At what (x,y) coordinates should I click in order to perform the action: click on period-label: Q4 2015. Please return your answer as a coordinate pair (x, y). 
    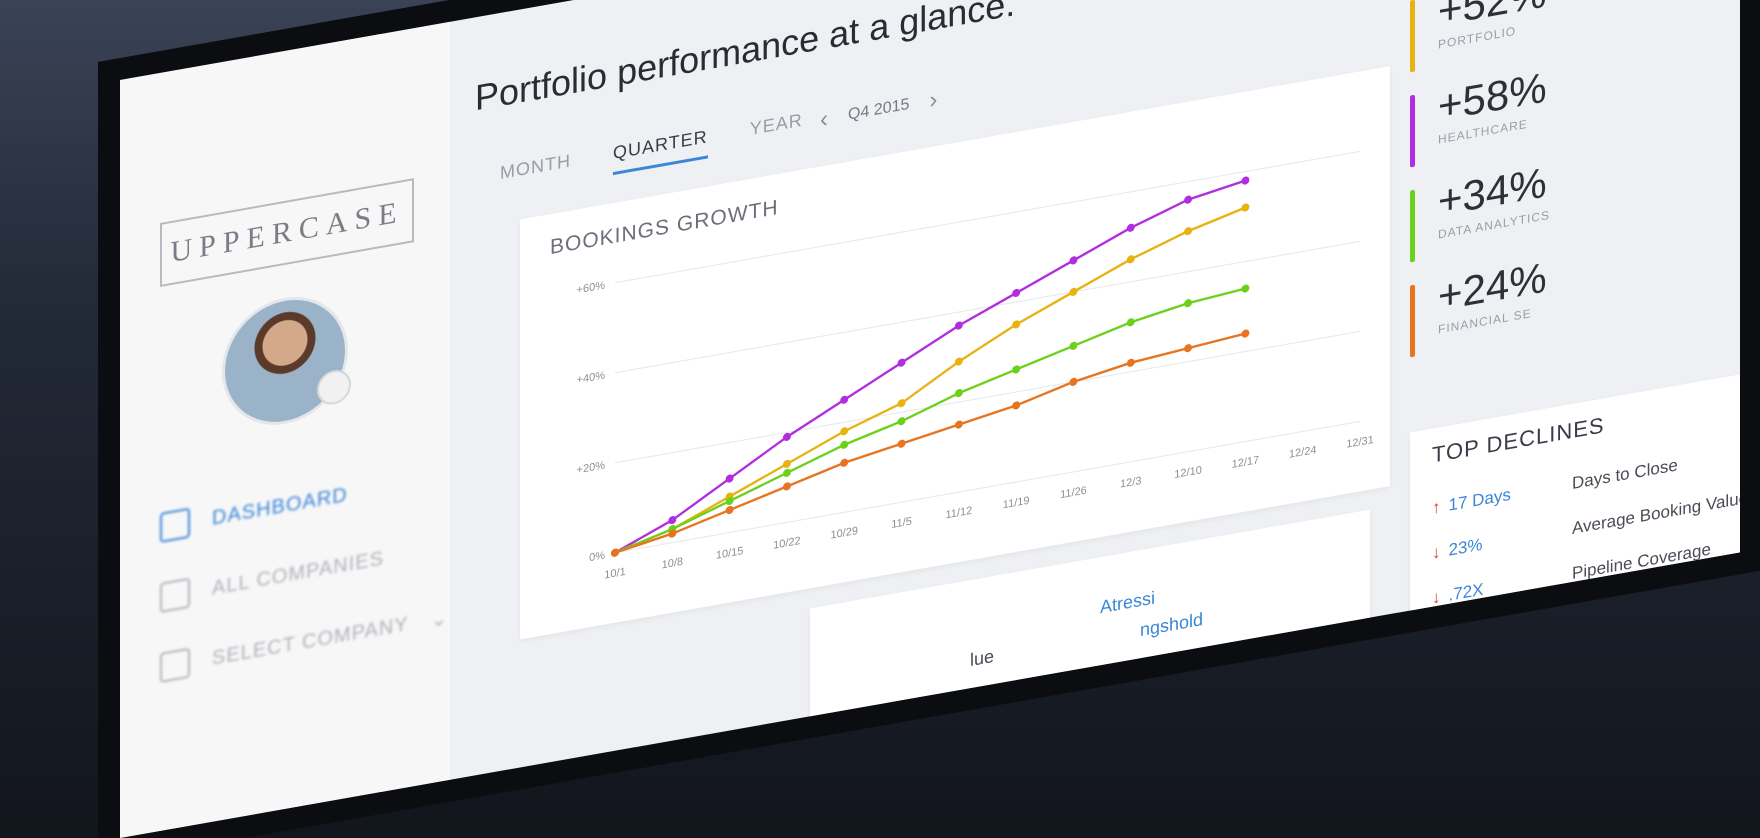
    Looking at the image, I should click on (879, 109).